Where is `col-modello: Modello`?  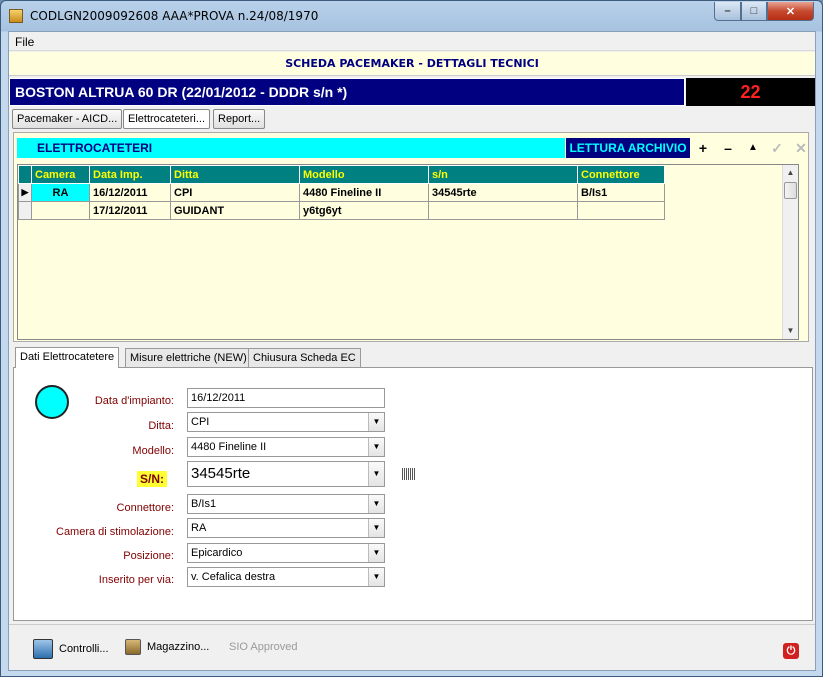 col-modello: Modello is located at coordinates (364, 174).